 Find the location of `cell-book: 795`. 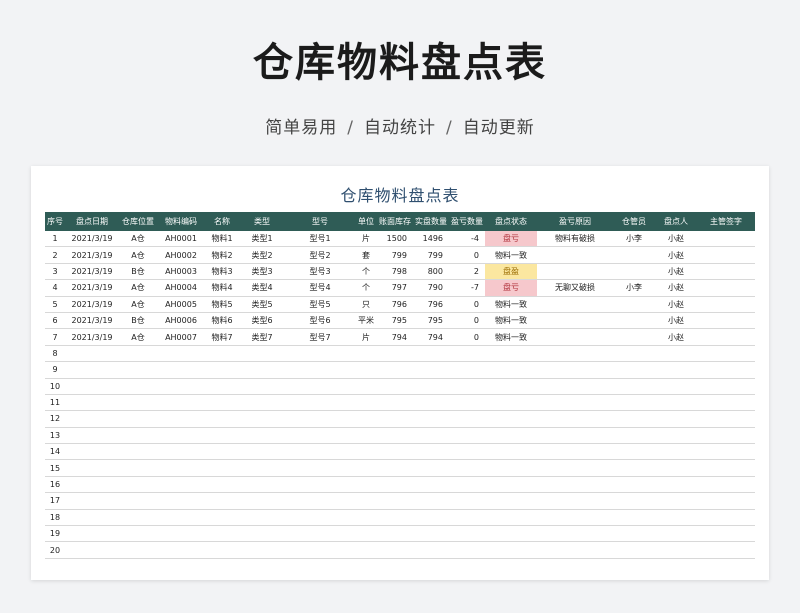

cell-book: 795 is located at coordinates (395, 321).